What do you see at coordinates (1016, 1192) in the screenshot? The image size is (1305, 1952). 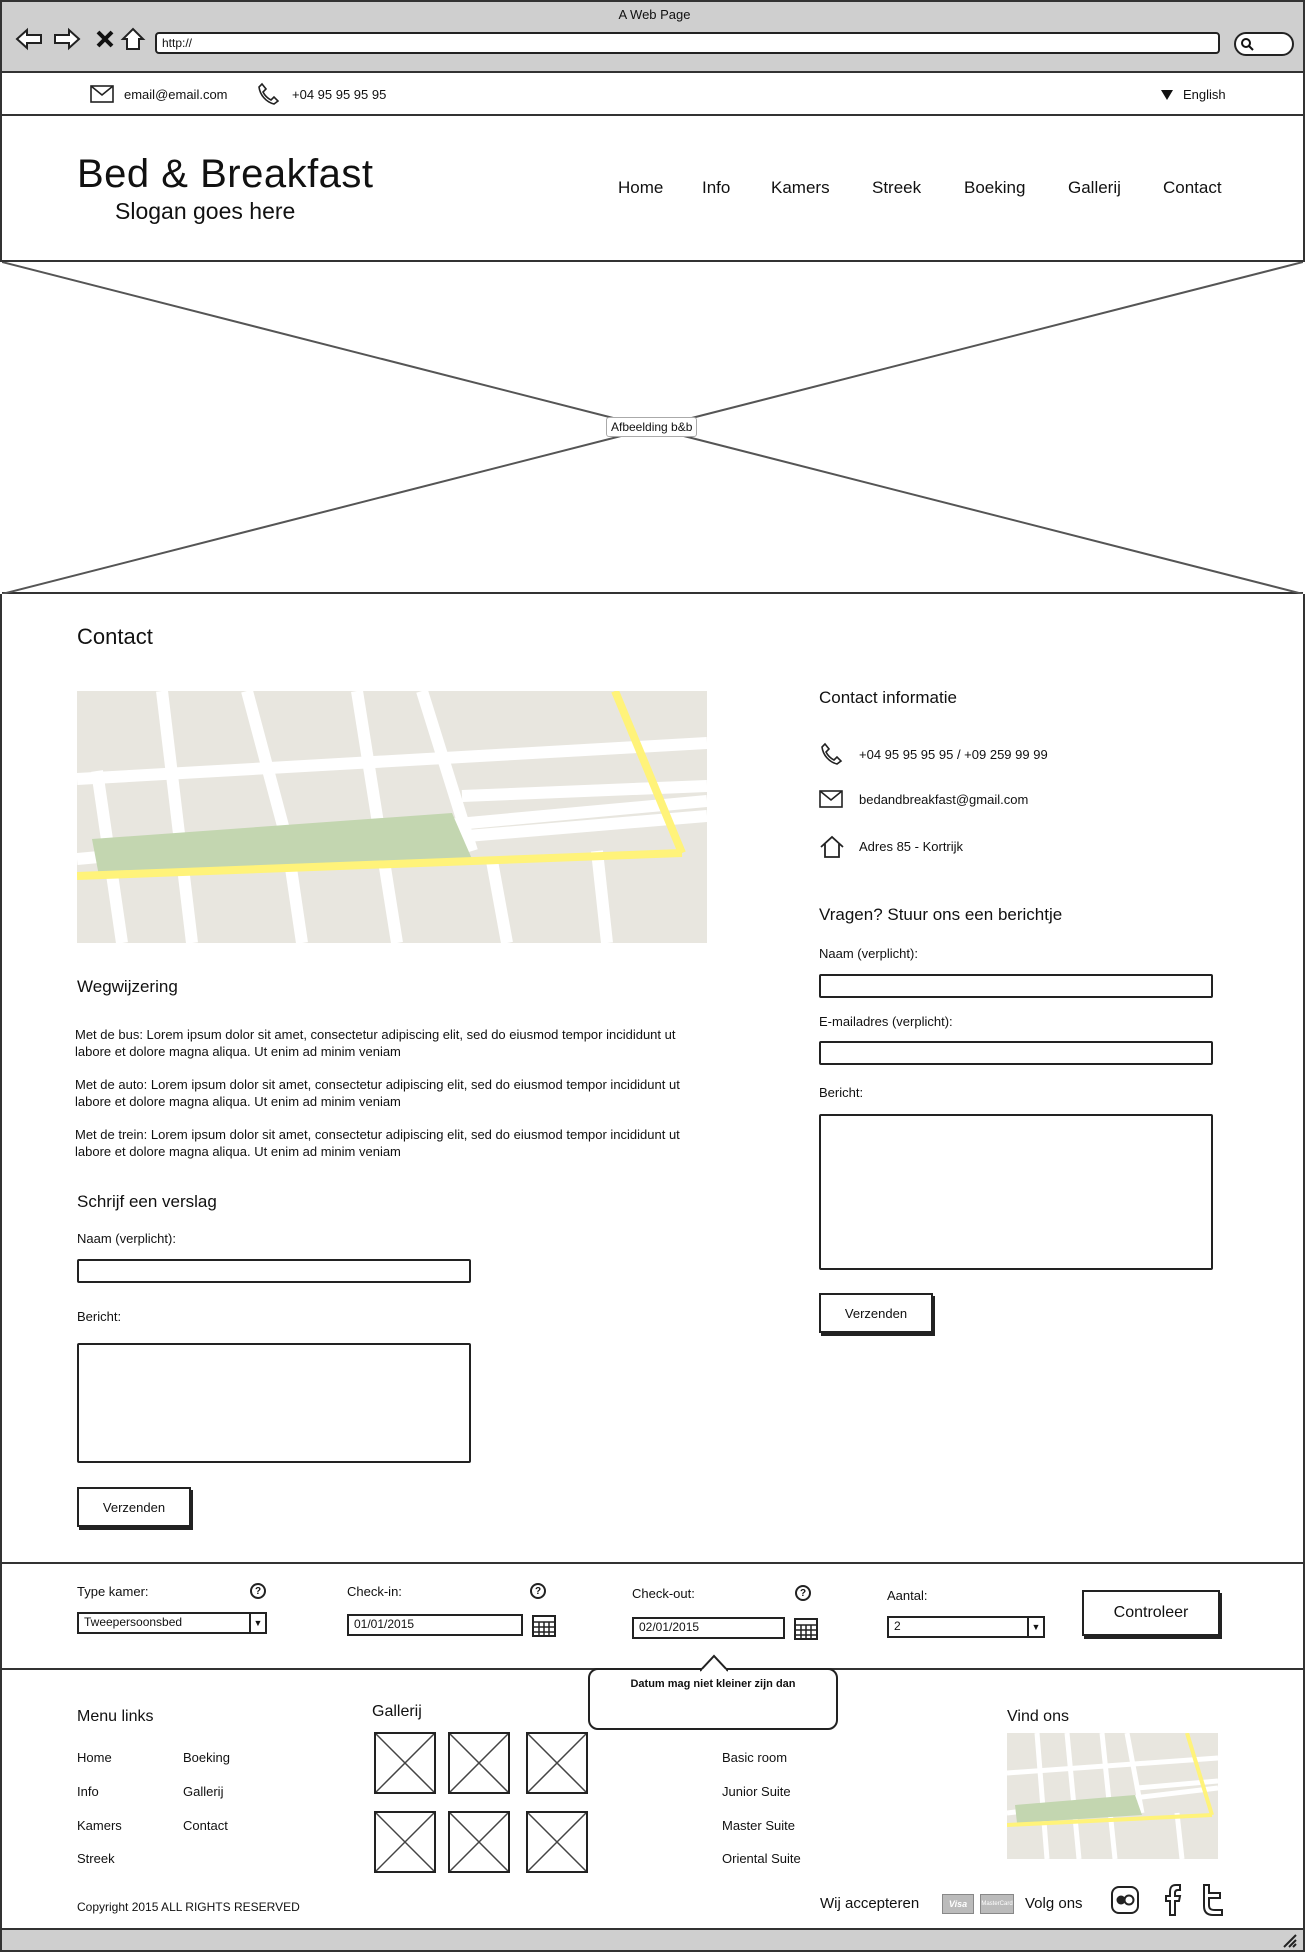 I see `question-message-textarea` at bounding box center [1016, 1192].